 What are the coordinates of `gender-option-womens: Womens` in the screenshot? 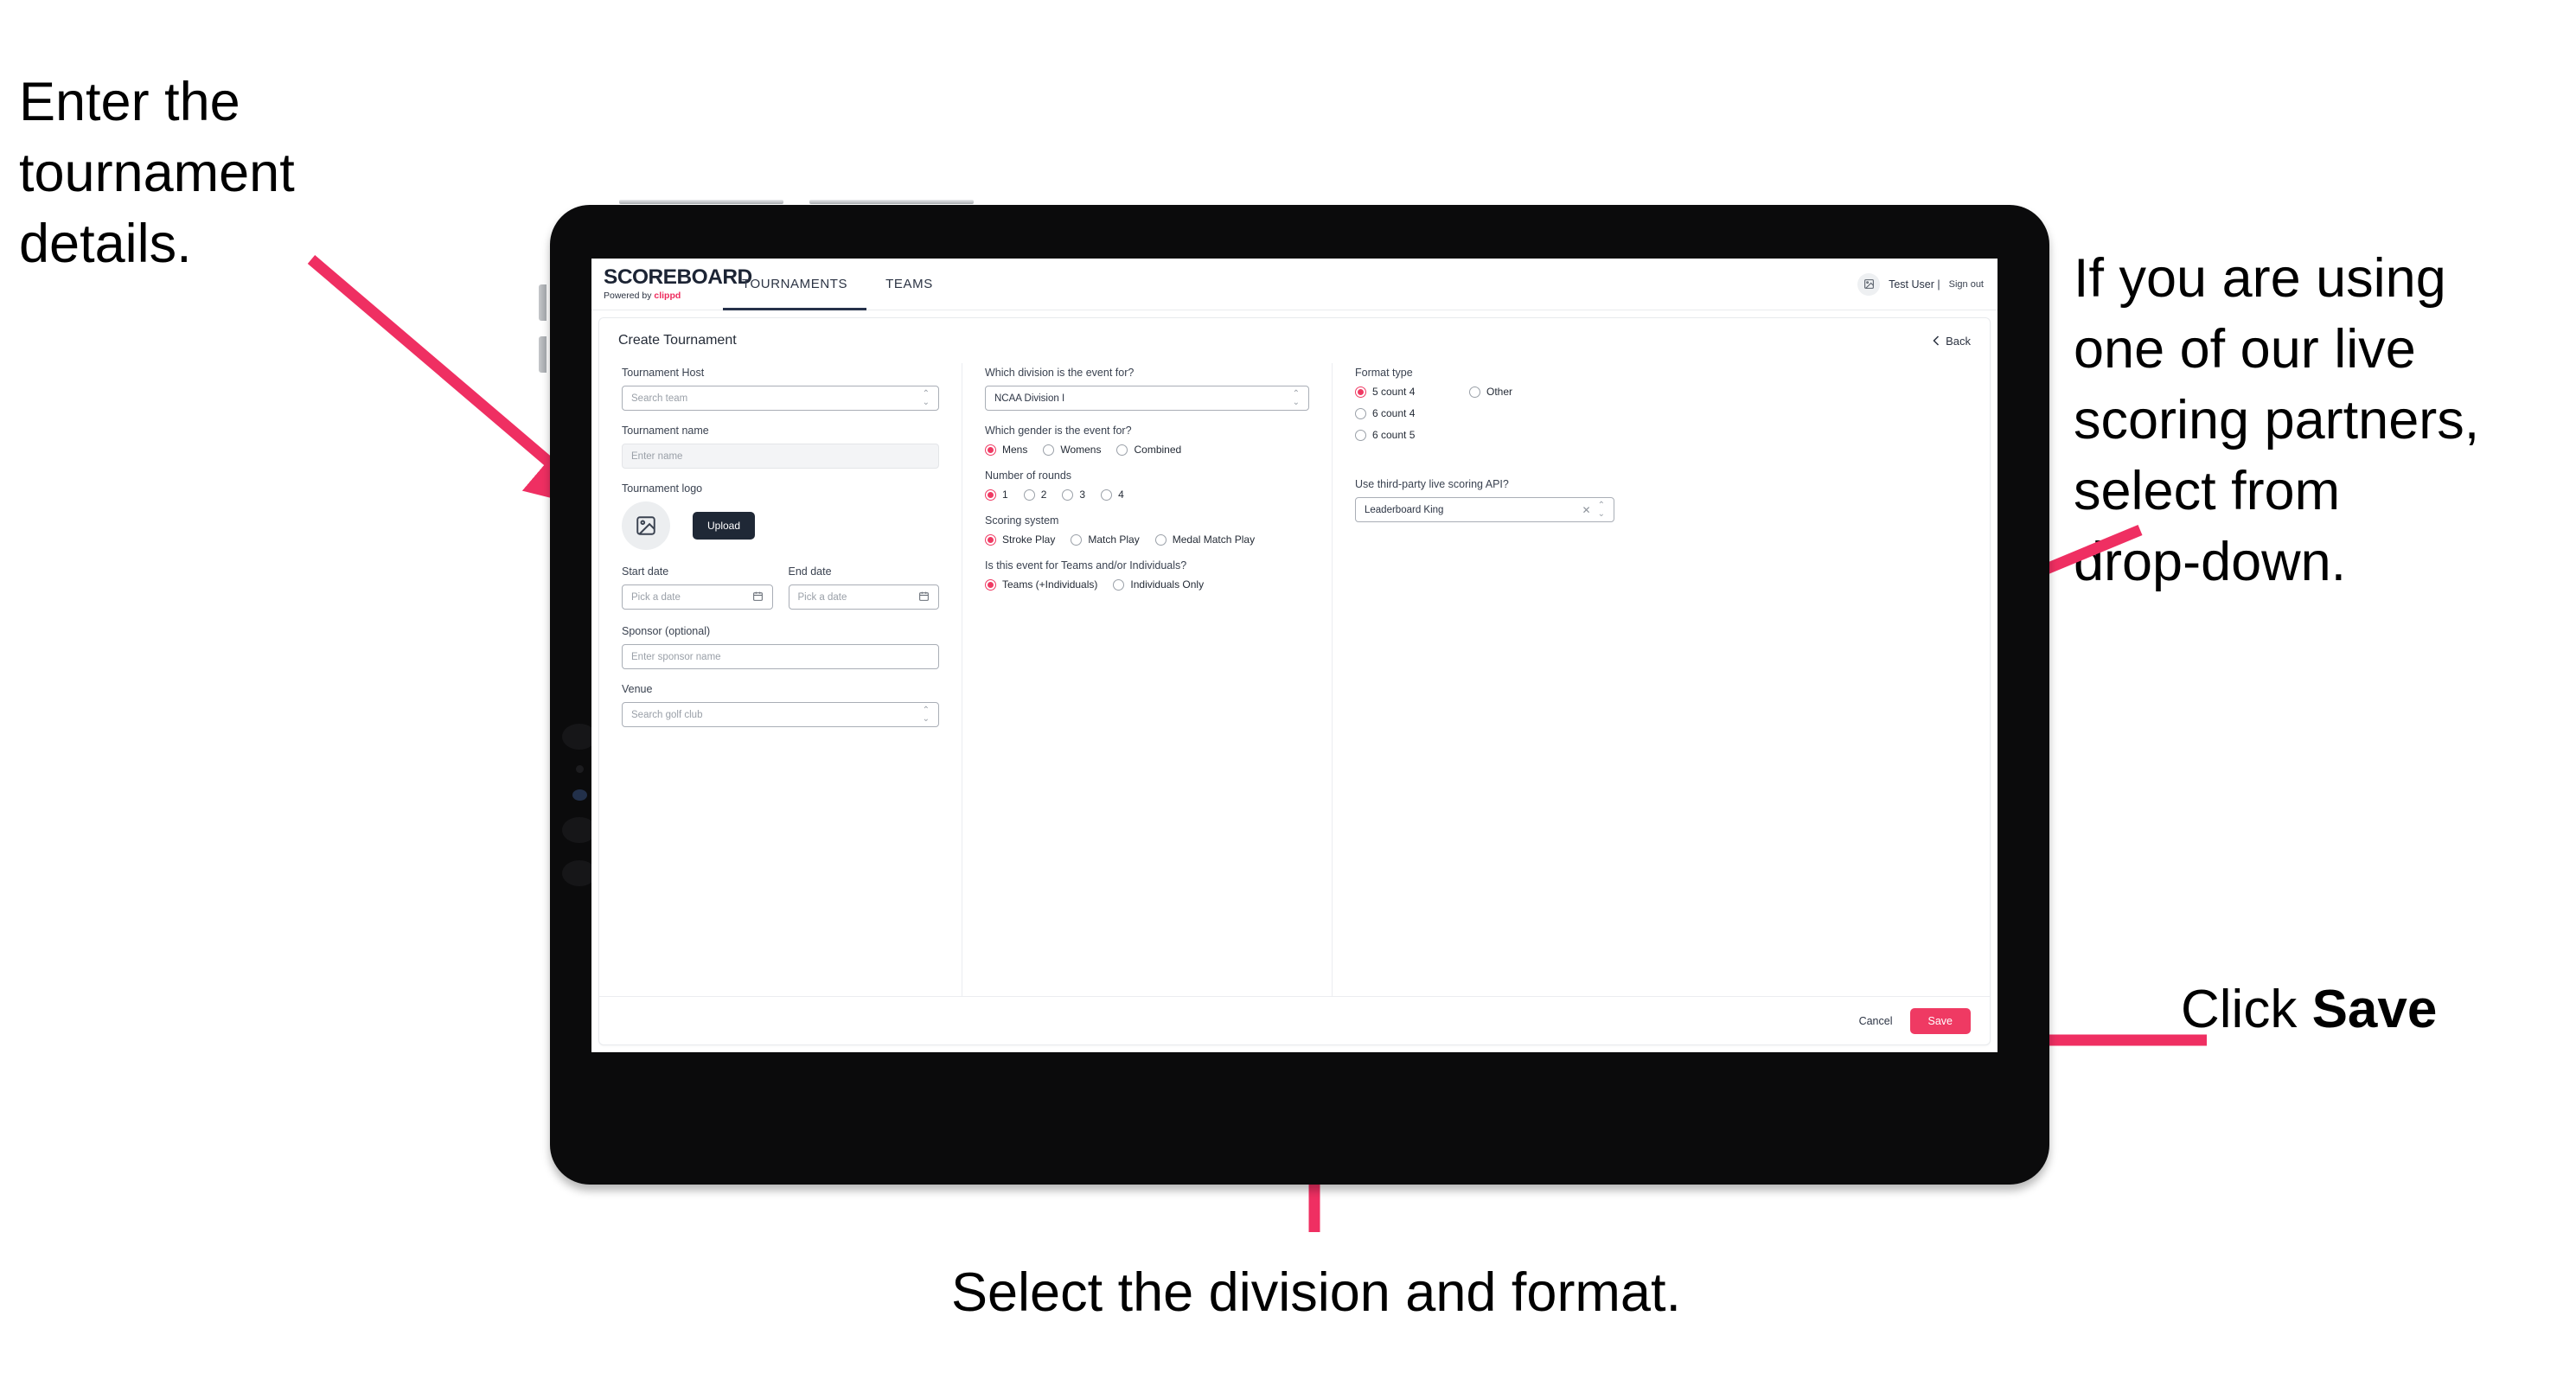 It's located at (1072, 450).